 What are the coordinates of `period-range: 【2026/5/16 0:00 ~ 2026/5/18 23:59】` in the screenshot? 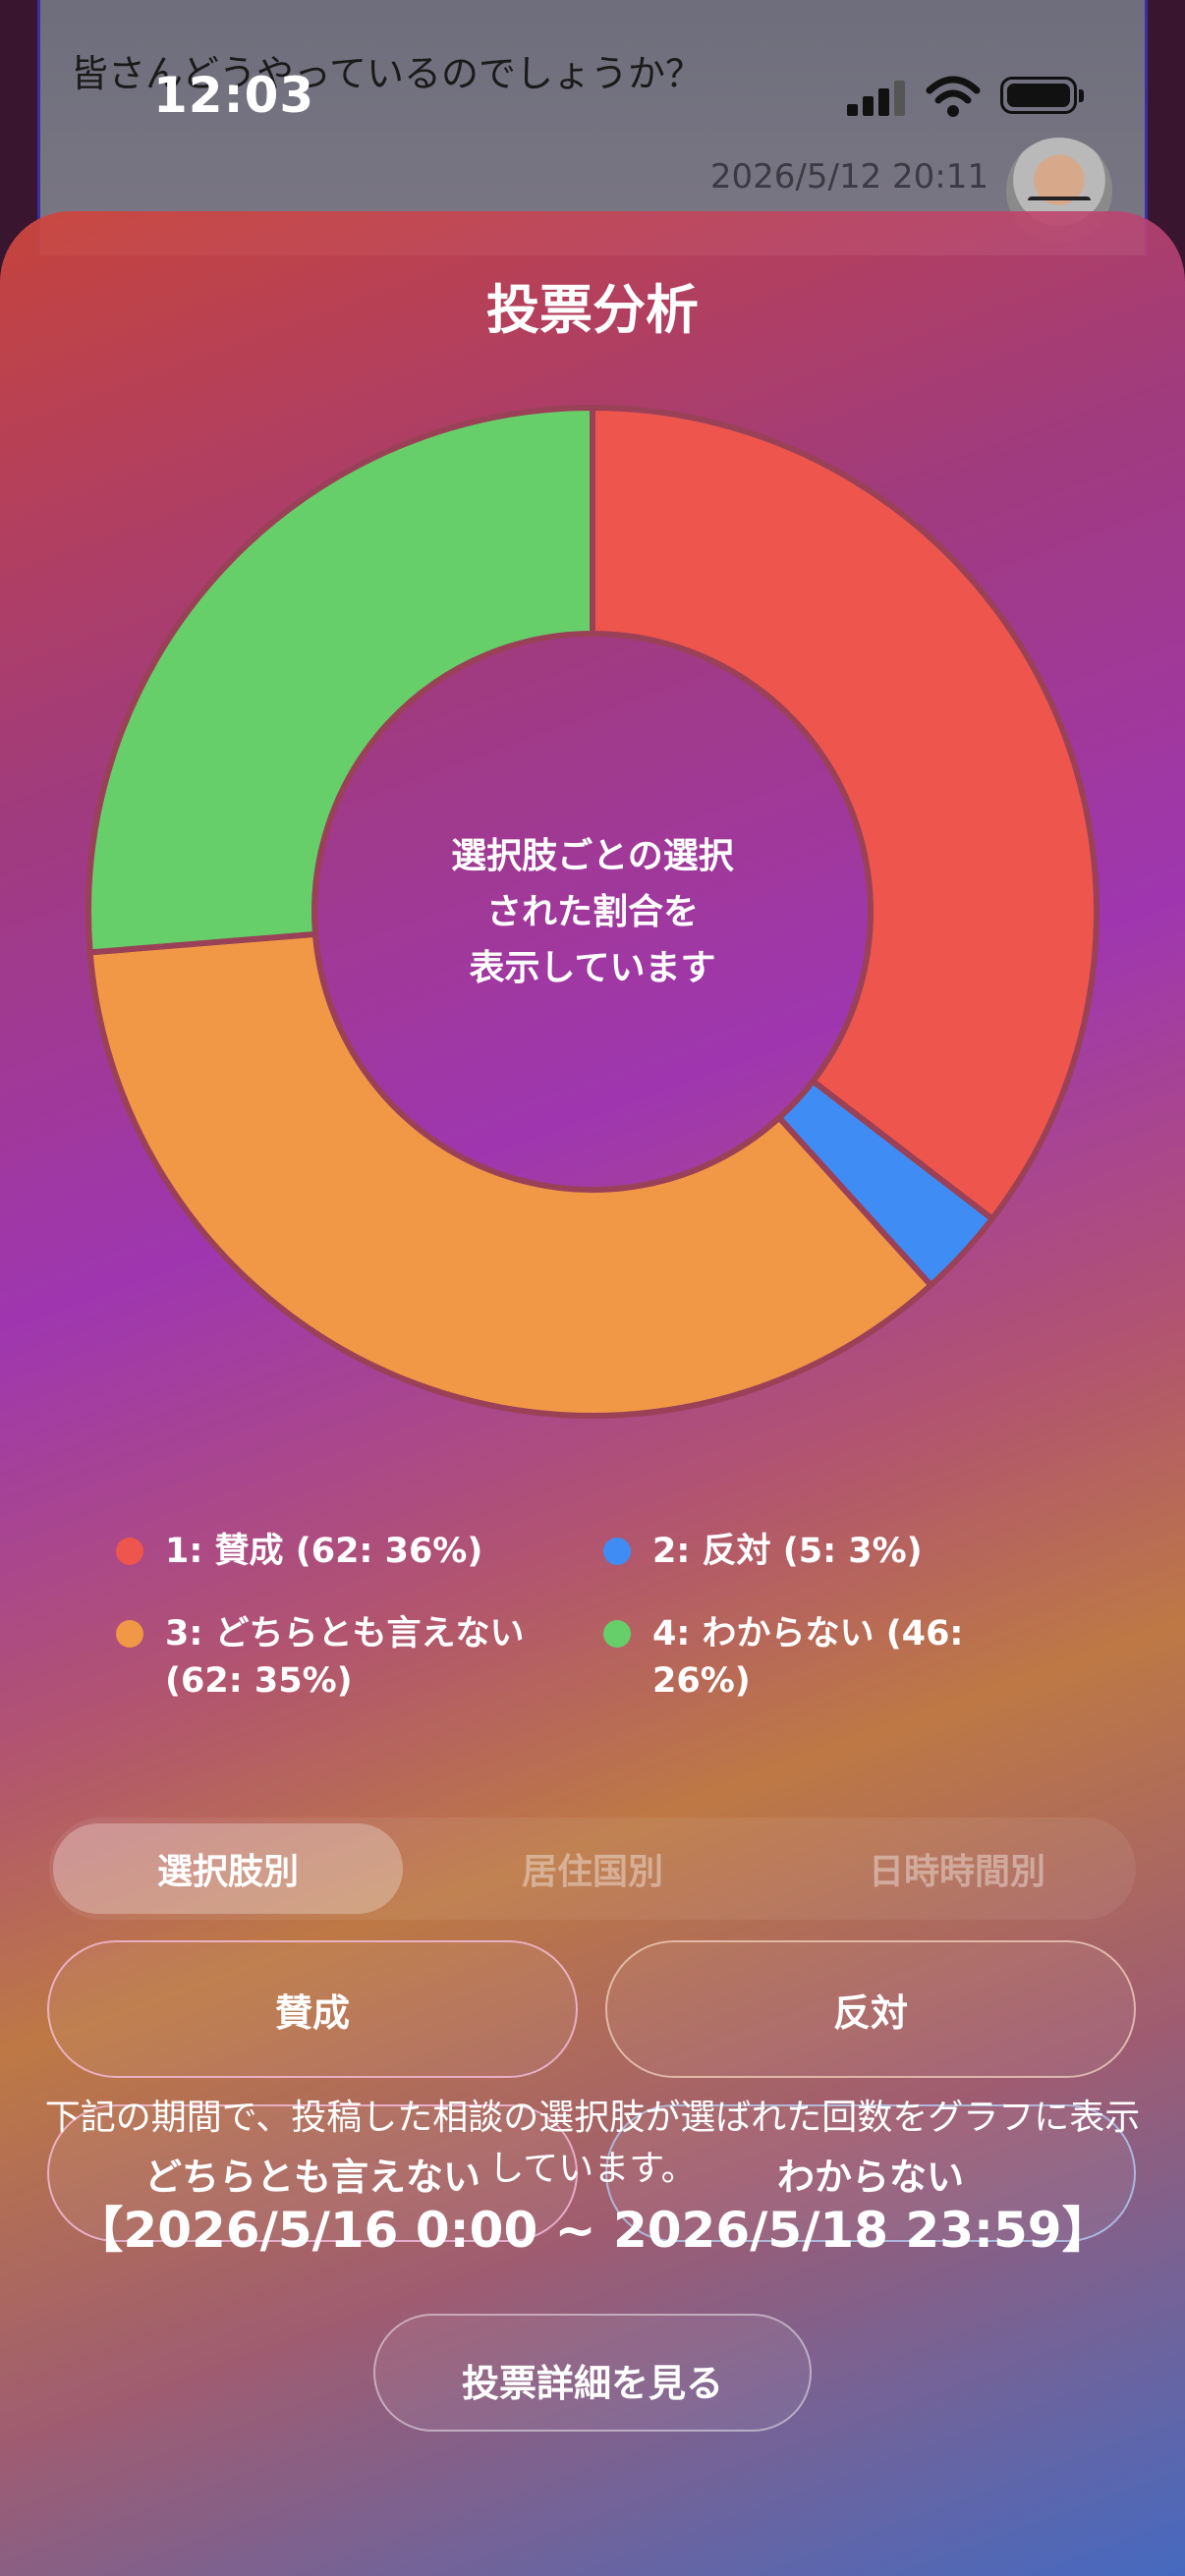 It's located at (592, 2230).